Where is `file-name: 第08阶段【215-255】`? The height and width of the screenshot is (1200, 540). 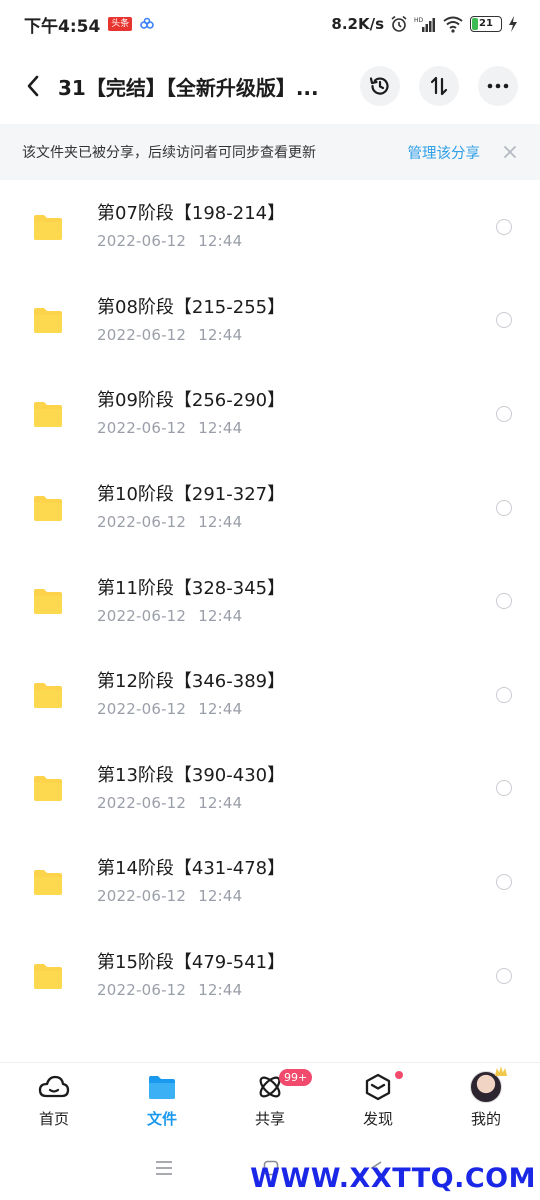
file-name: 第08阶段【215-255】 is located at coordinates (191, 307).